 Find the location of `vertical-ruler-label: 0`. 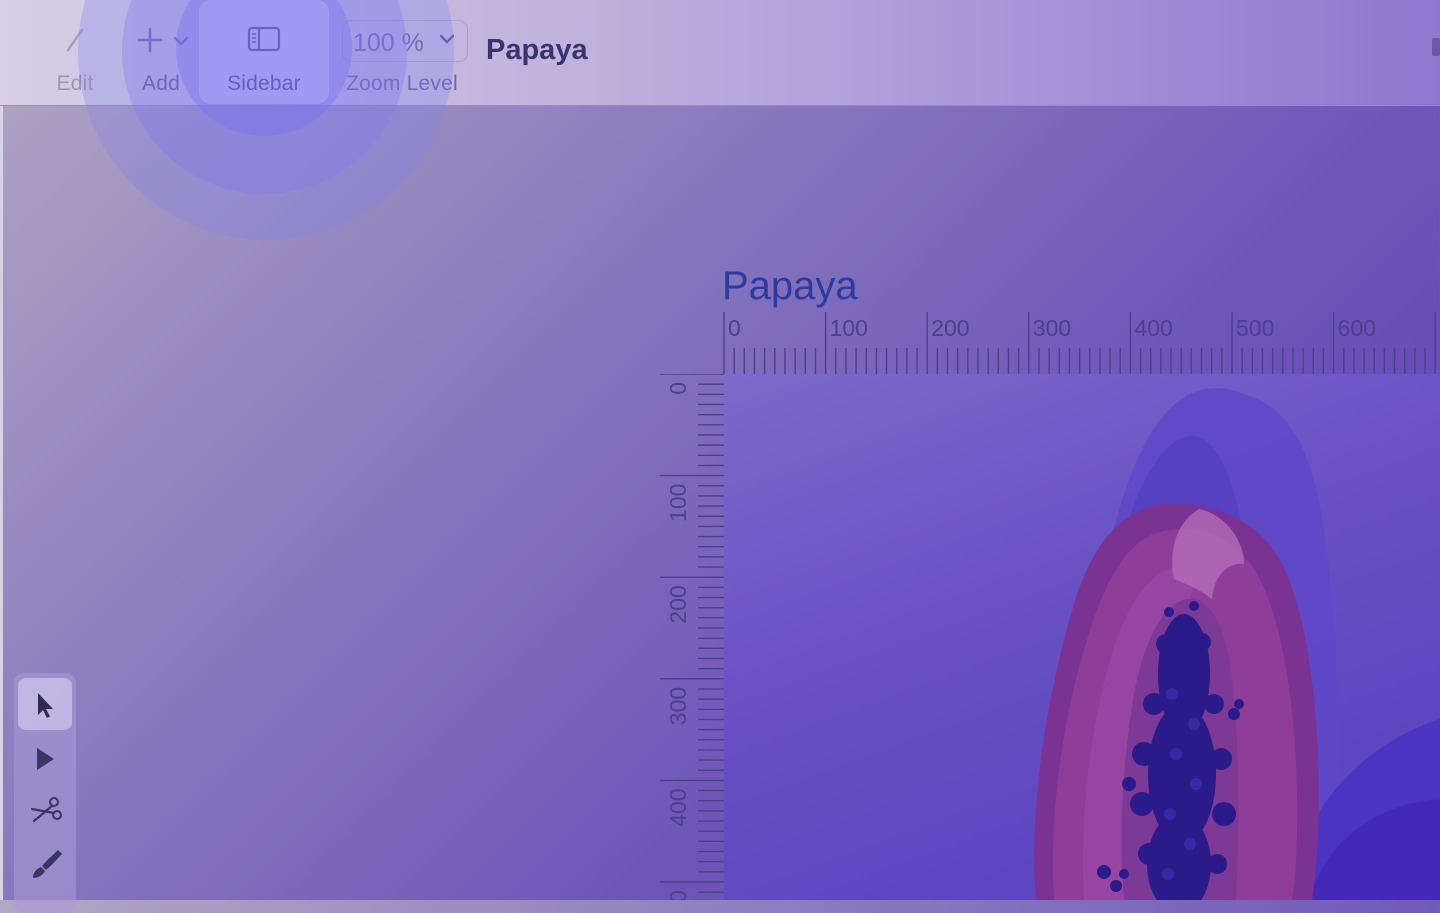

vertical-ruler-label: 0 is located at coordinates (678, 388).